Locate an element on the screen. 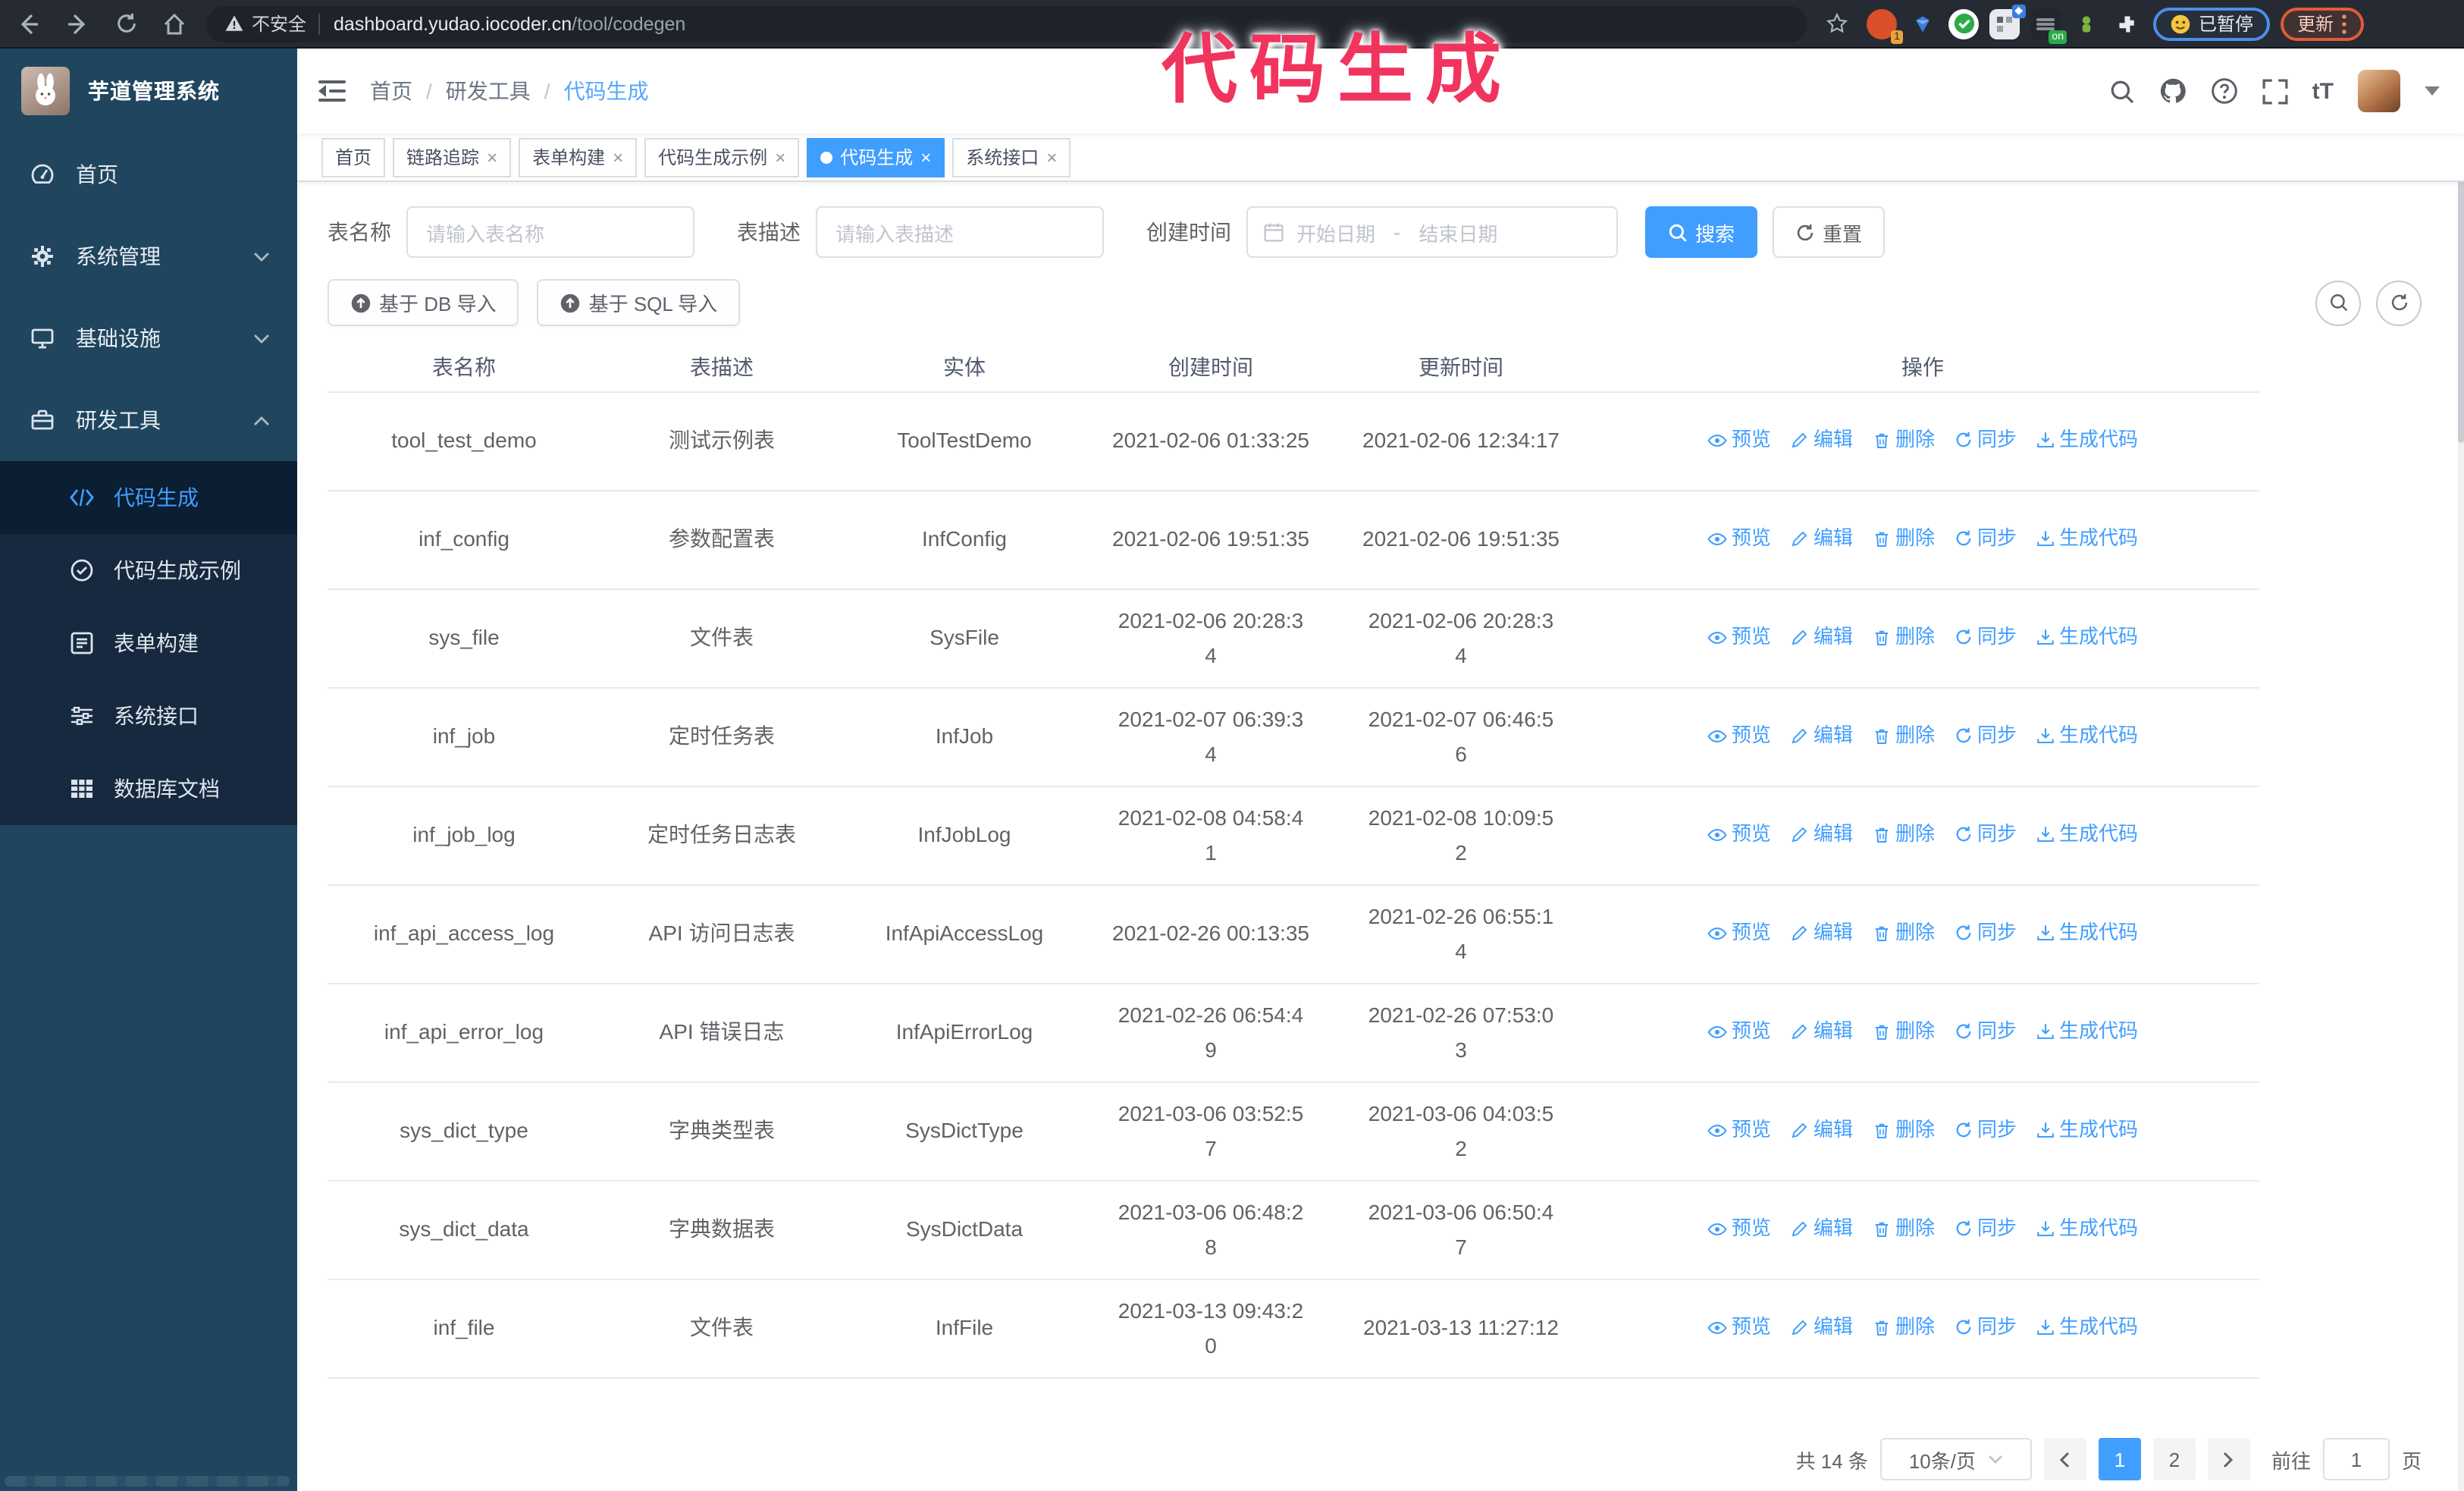 Image resolution: width=2464 pixels, height=1491 pixels. browser-update-button: 更新 is located at coordinates (2323, 23).